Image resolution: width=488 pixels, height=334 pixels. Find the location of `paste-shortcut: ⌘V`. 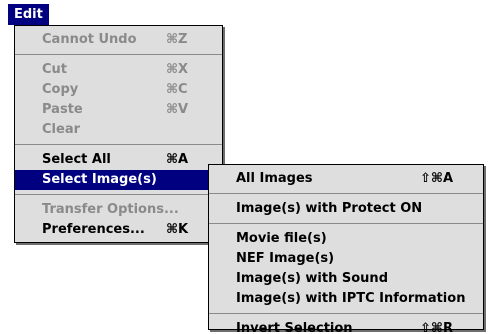

paste-shortcut: ⌘V is located at coordinates (177, 109).